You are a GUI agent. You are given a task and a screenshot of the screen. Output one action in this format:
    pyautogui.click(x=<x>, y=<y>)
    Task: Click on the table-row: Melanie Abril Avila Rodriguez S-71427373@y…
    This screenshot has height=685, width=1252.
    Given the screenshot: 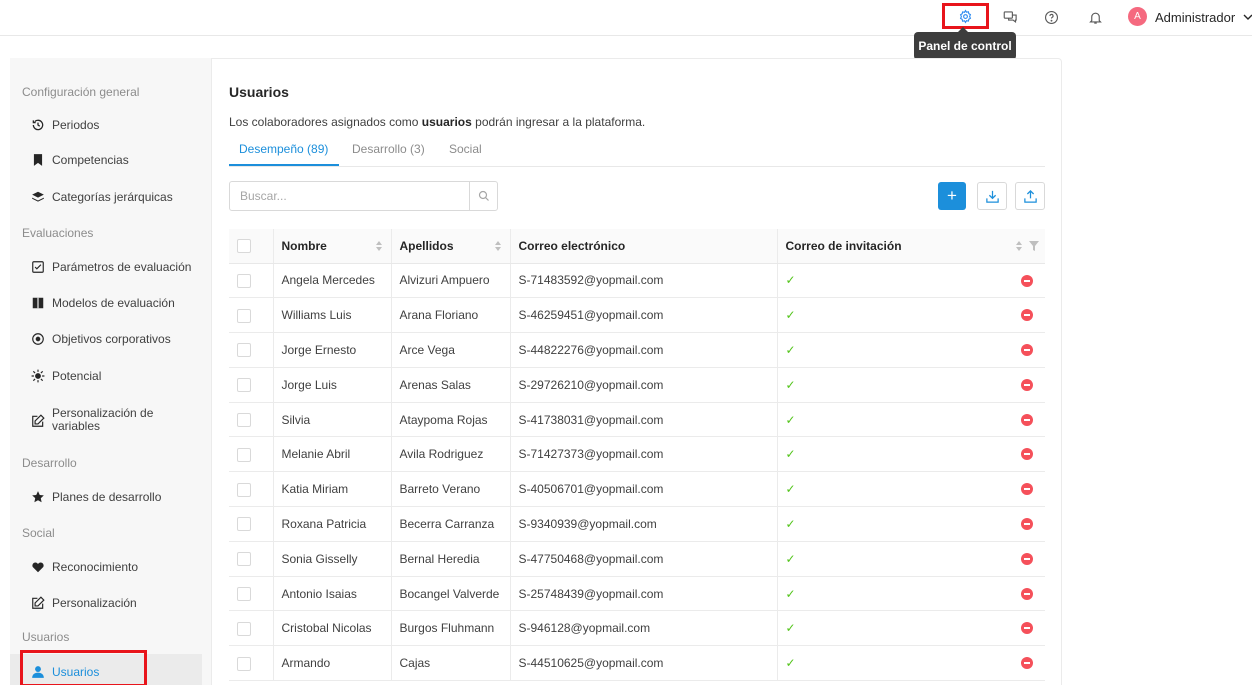 What is the action you would take?
    pyautogui.click(x=637, y=454)
    